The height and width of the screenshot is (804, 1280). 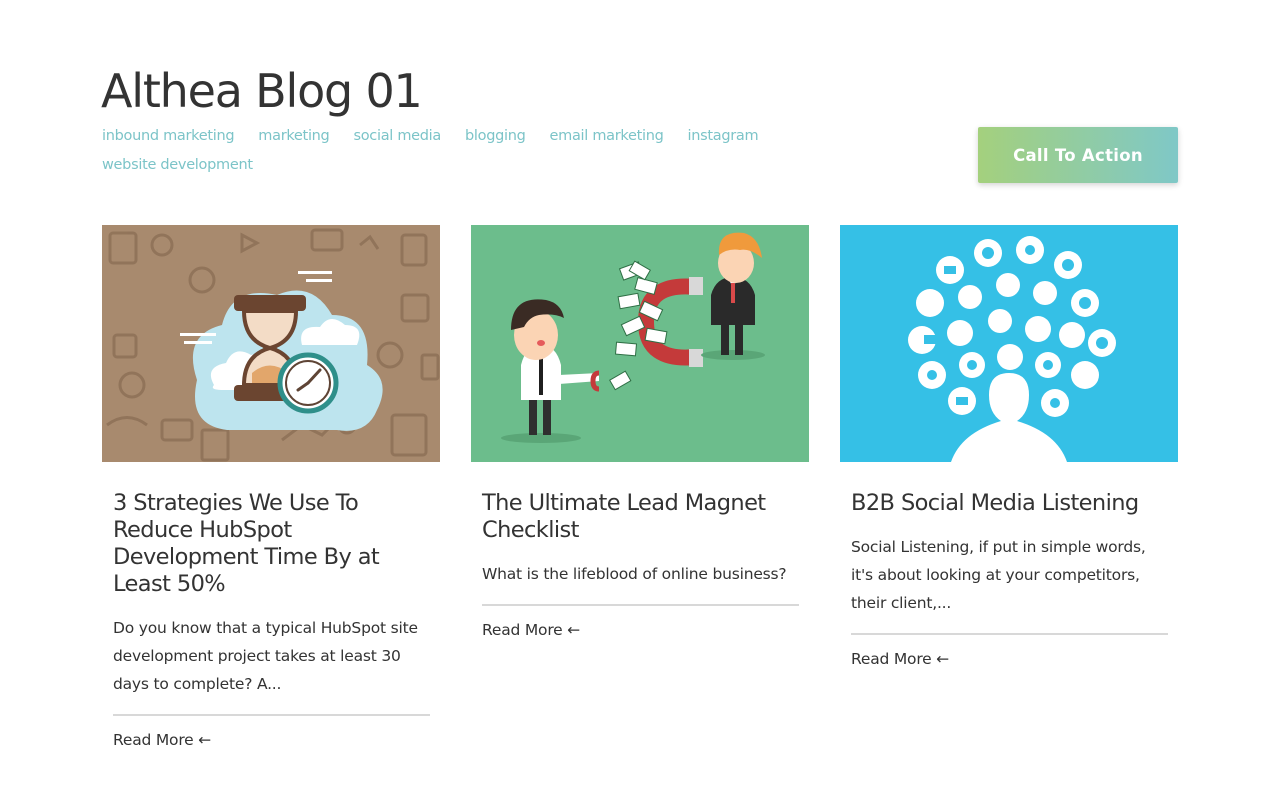 What do you see at coordinates (177, 165) in the screenshot?
I see `tag-website-development: website development` at bounding box center [177, 165].